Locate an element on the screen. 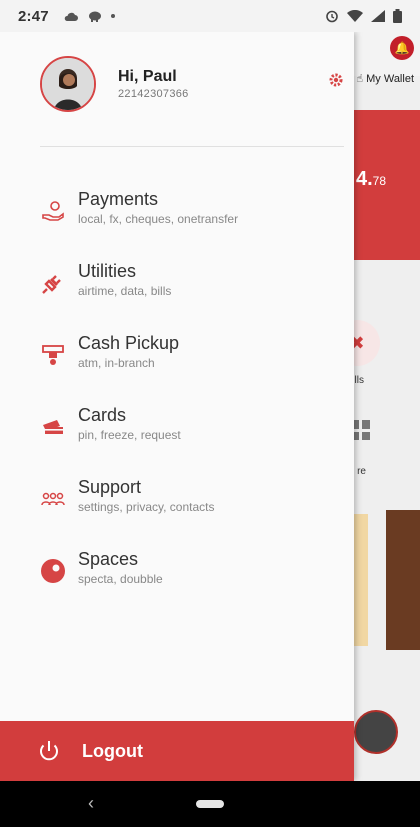  menu-item-subtitle: atm, in-branch is located at coordinates (116, 363).